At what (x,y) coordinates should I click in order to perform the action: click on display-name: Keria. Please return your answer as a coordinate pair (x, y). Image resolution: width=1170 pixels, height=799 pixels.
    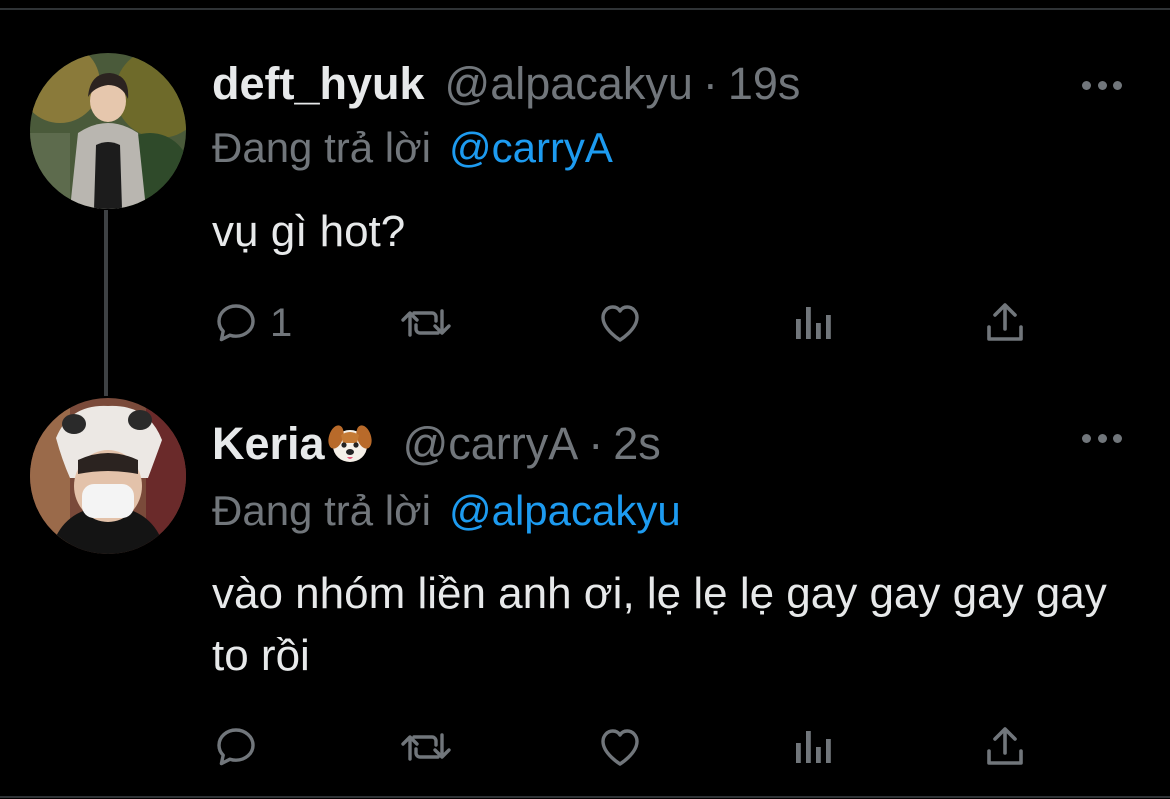
    Looking at the image, I should click on (268, 444).